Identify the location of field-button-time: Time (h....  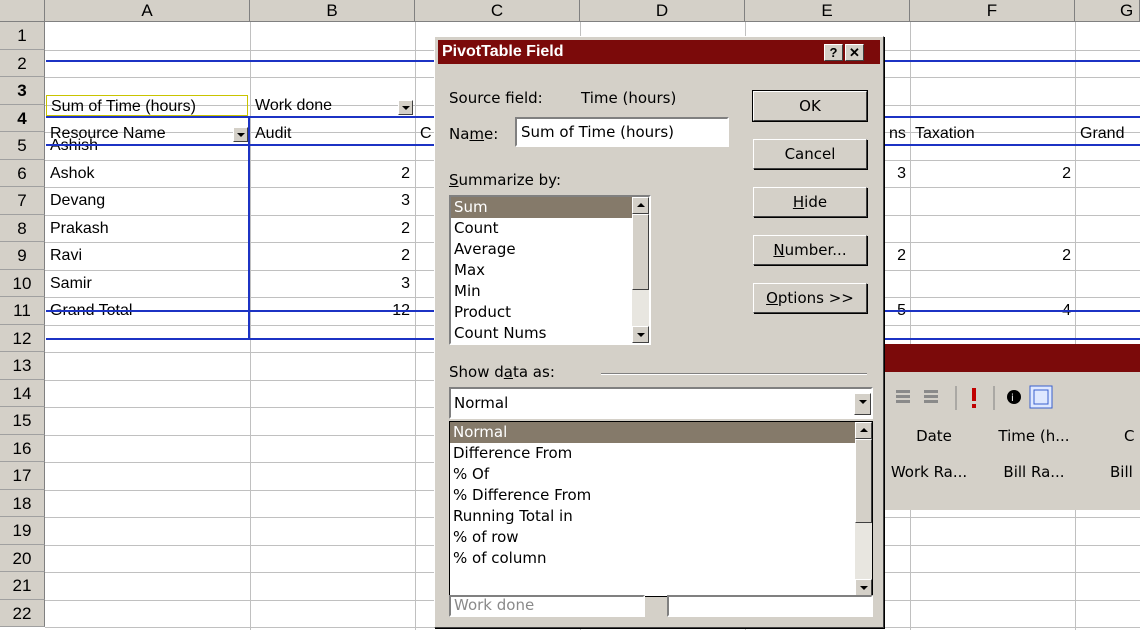
(1034, 436).